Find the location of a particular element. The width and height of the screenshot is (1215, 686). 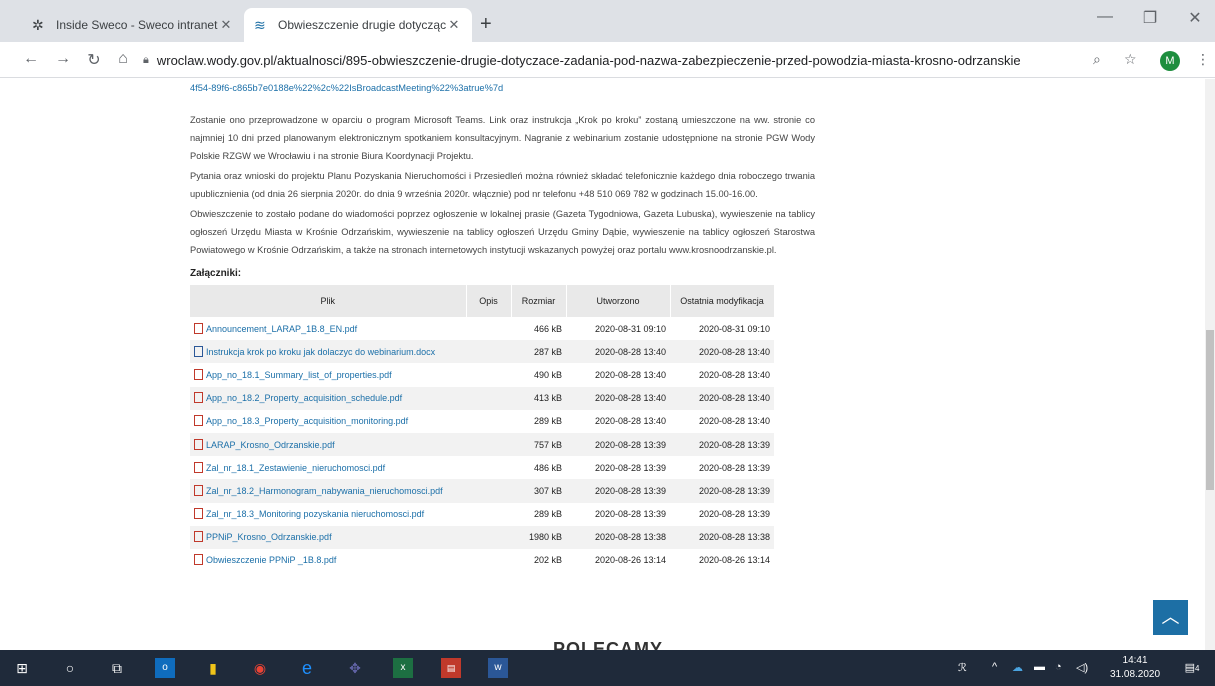

chrome-icon: ◉ is located at coordinates (260, 668).